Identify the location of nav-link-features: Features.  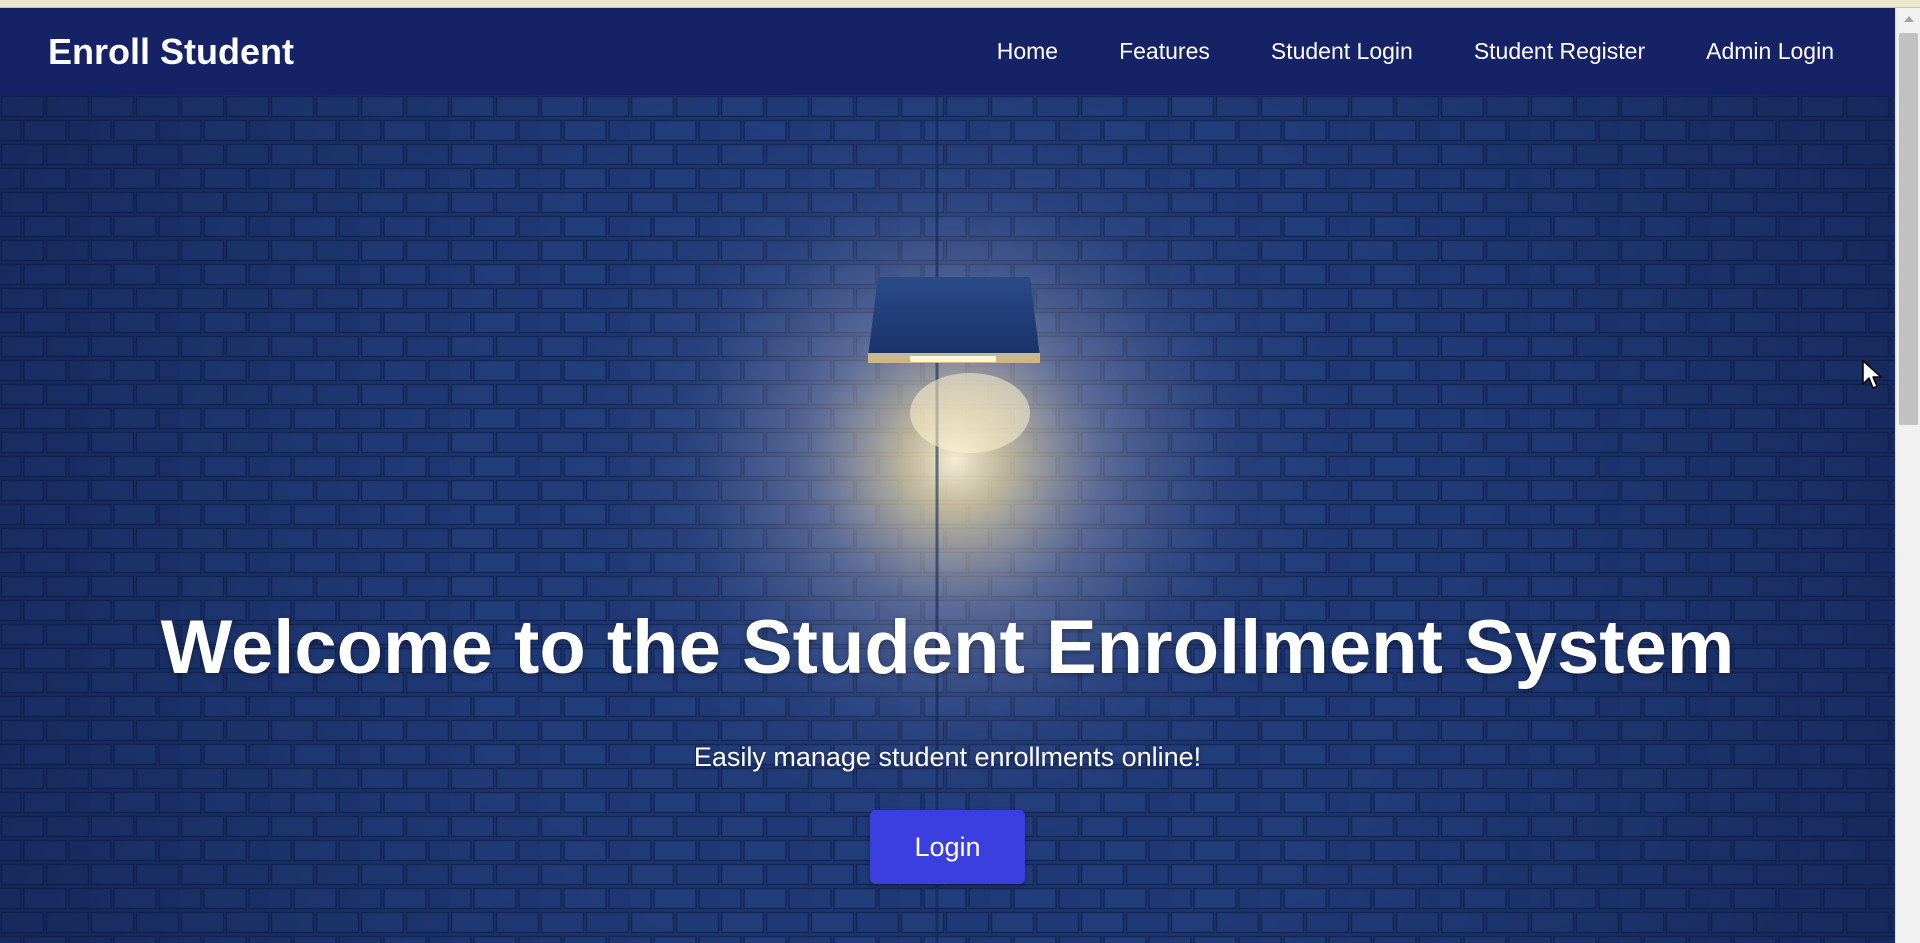
(1164, 51).